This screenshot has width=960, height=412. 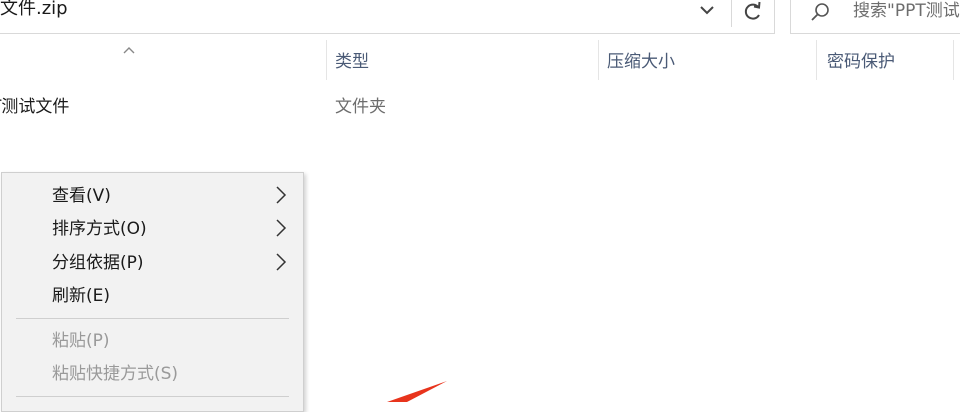 What do you see at coordinates (906, 11) in the screenshot?
I see `search-input: 搜索"PPT测试` at bounding box center [906, 11].